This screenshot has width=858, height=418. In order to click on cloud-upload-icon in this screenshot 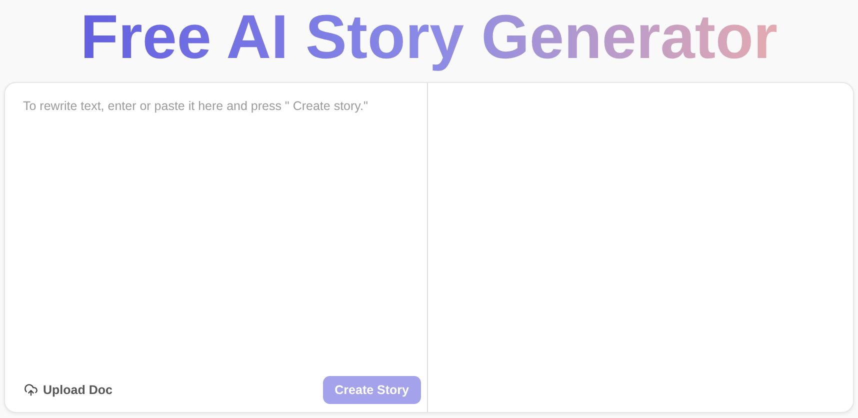, I will do `click(31, 390)`.